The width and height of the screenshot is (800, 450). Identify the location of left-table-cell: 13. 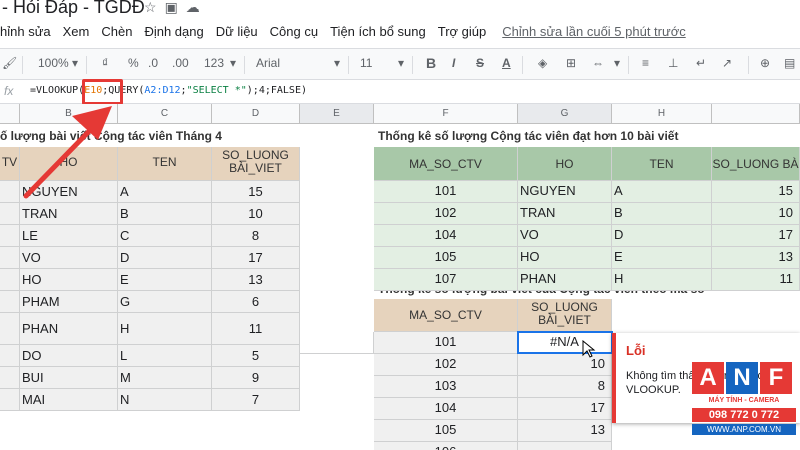
(256, 280).